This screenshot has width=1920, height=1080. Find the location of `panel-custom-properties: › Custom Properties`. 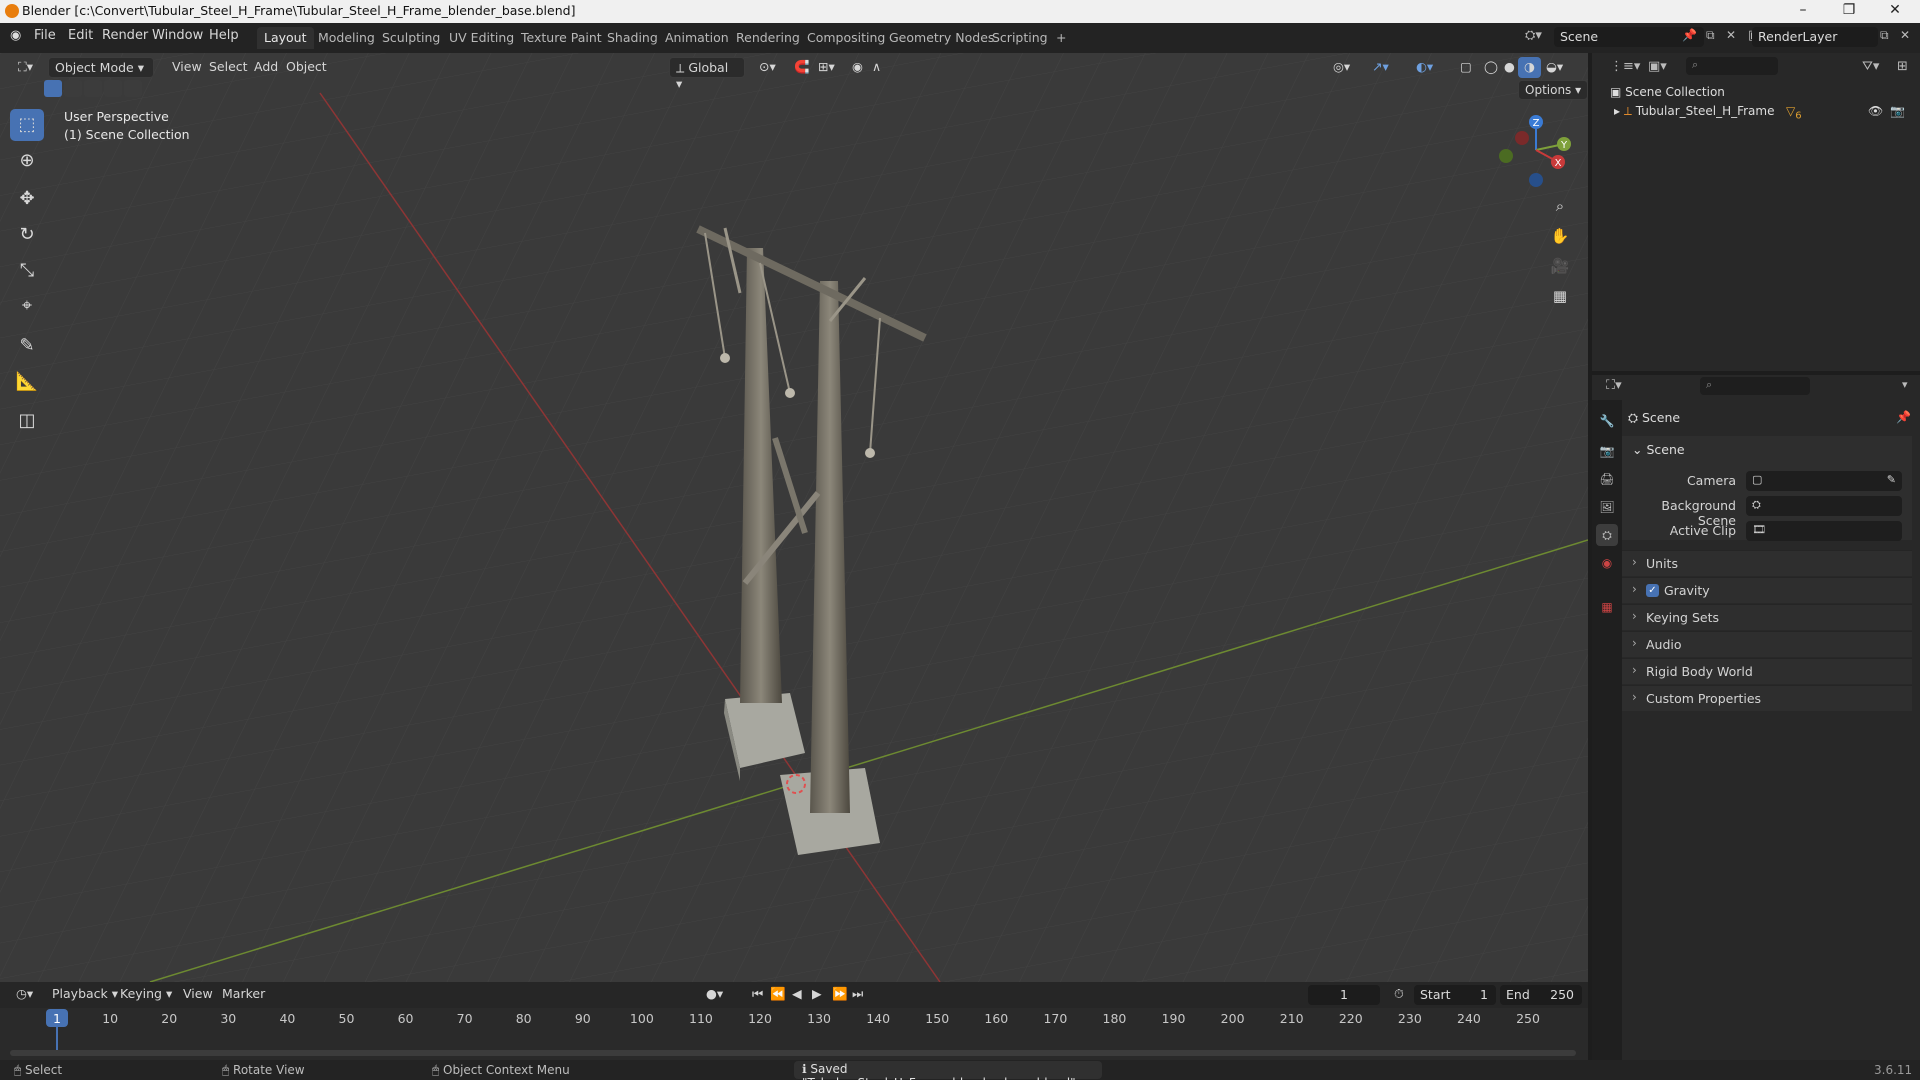

panel-custom-properties: › Custom Properties is located at coordinates (1767, 698).